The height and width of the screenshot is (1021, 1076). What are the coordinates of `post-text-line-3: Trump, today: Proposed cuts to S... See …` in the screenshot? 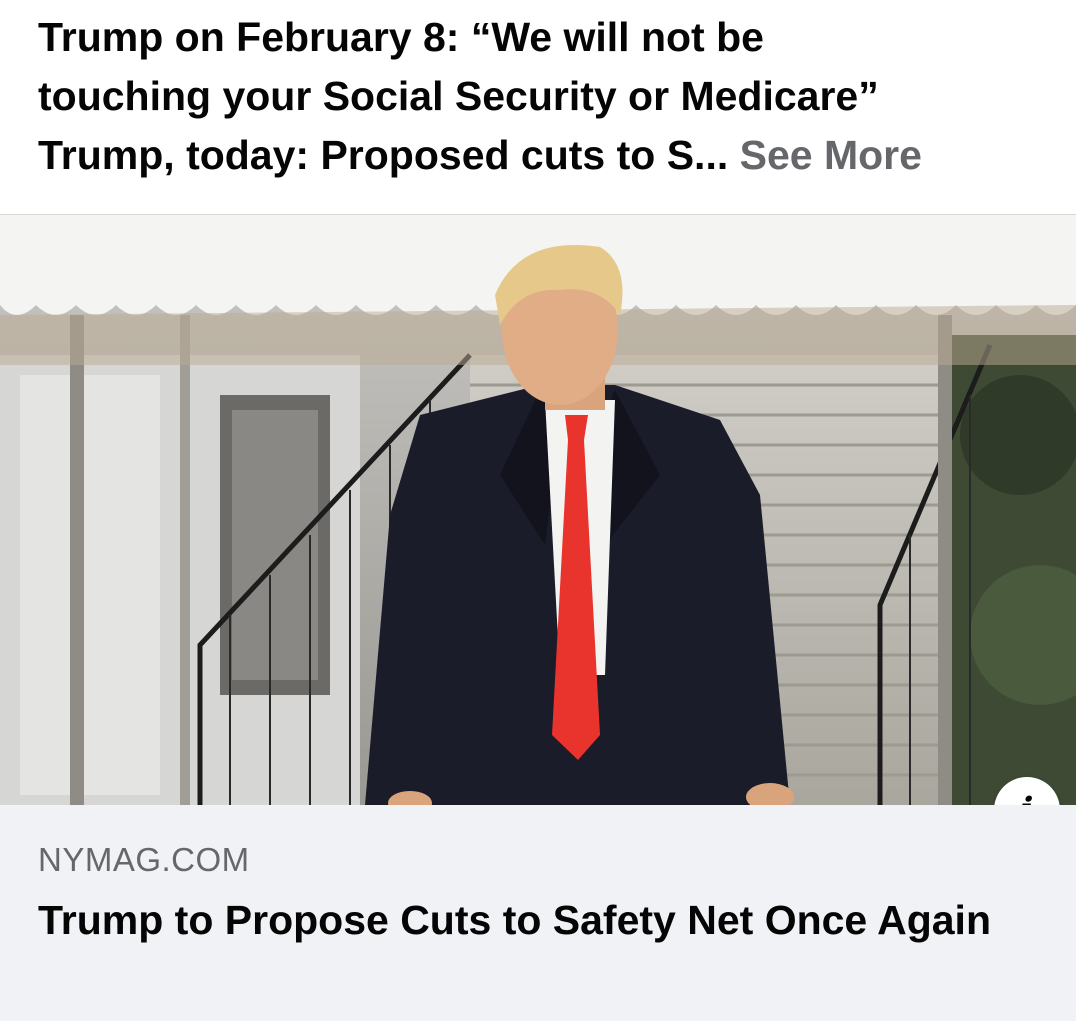 It's located at (557, 155).